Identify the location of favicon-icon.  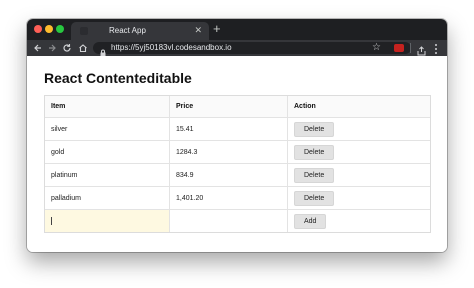
(84, 31).